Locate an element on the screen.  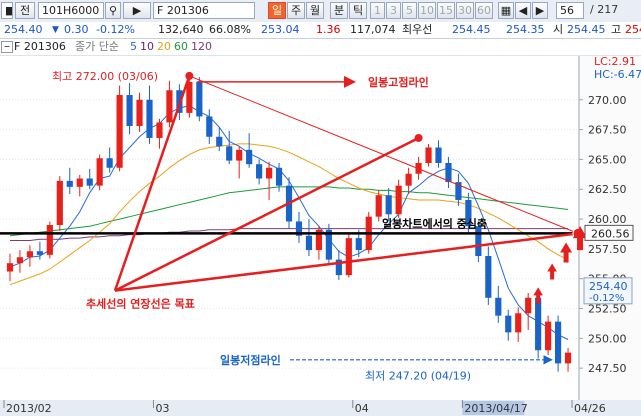
target-price-label: 260.56 is located at coordinates (610, 233).